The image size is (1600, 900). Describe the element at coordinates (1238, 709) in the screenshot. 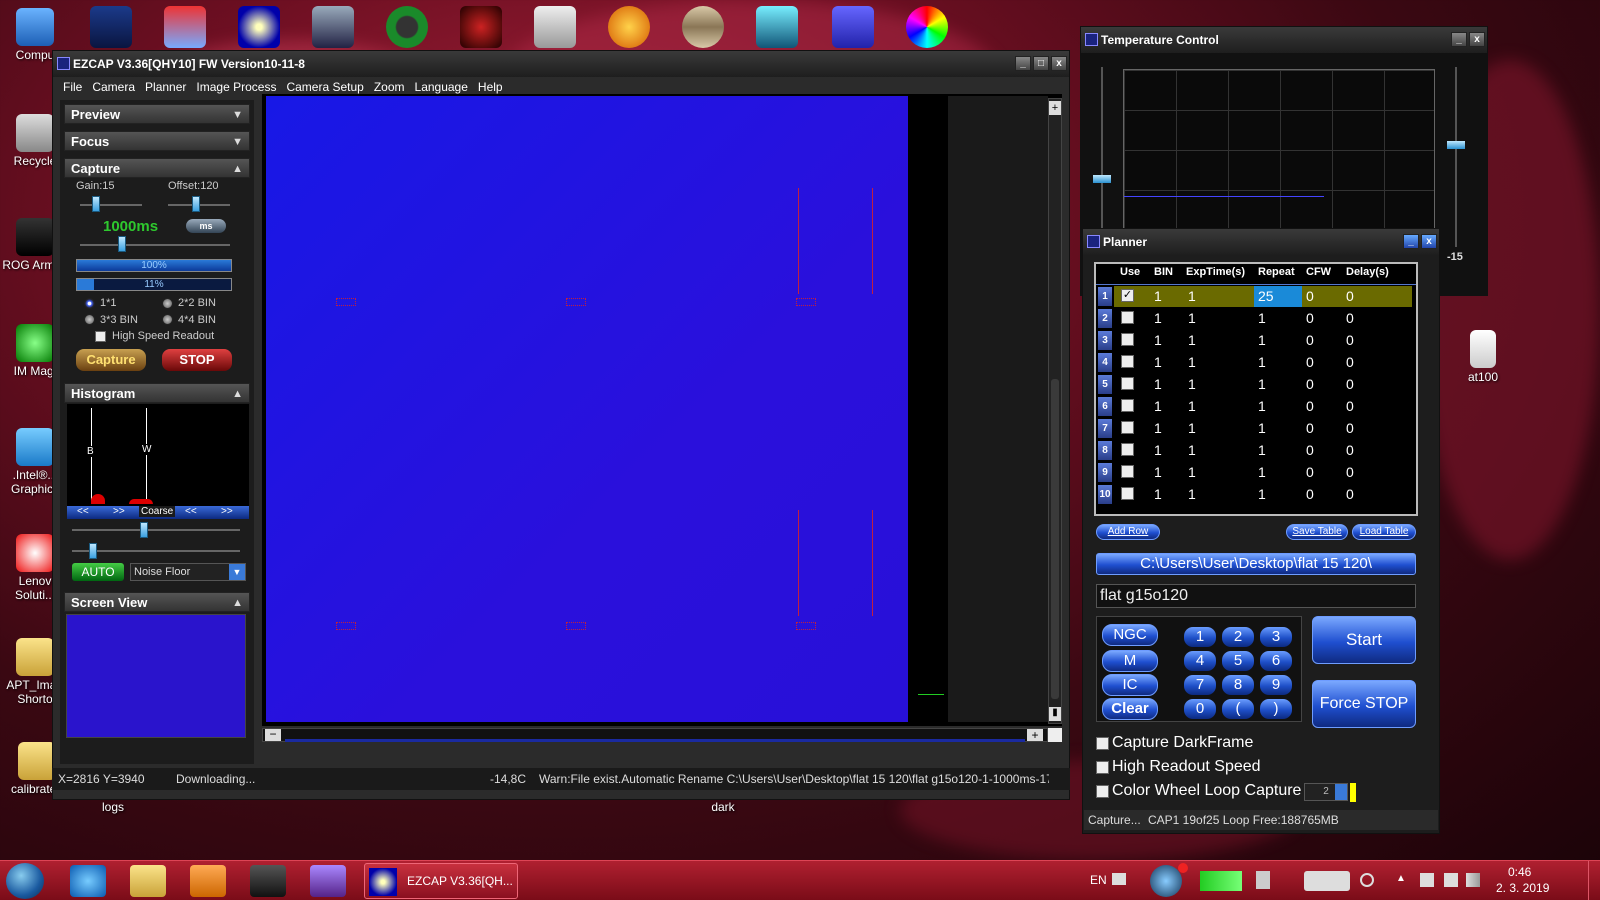

I see `key-open-paren-button: (` at that location.